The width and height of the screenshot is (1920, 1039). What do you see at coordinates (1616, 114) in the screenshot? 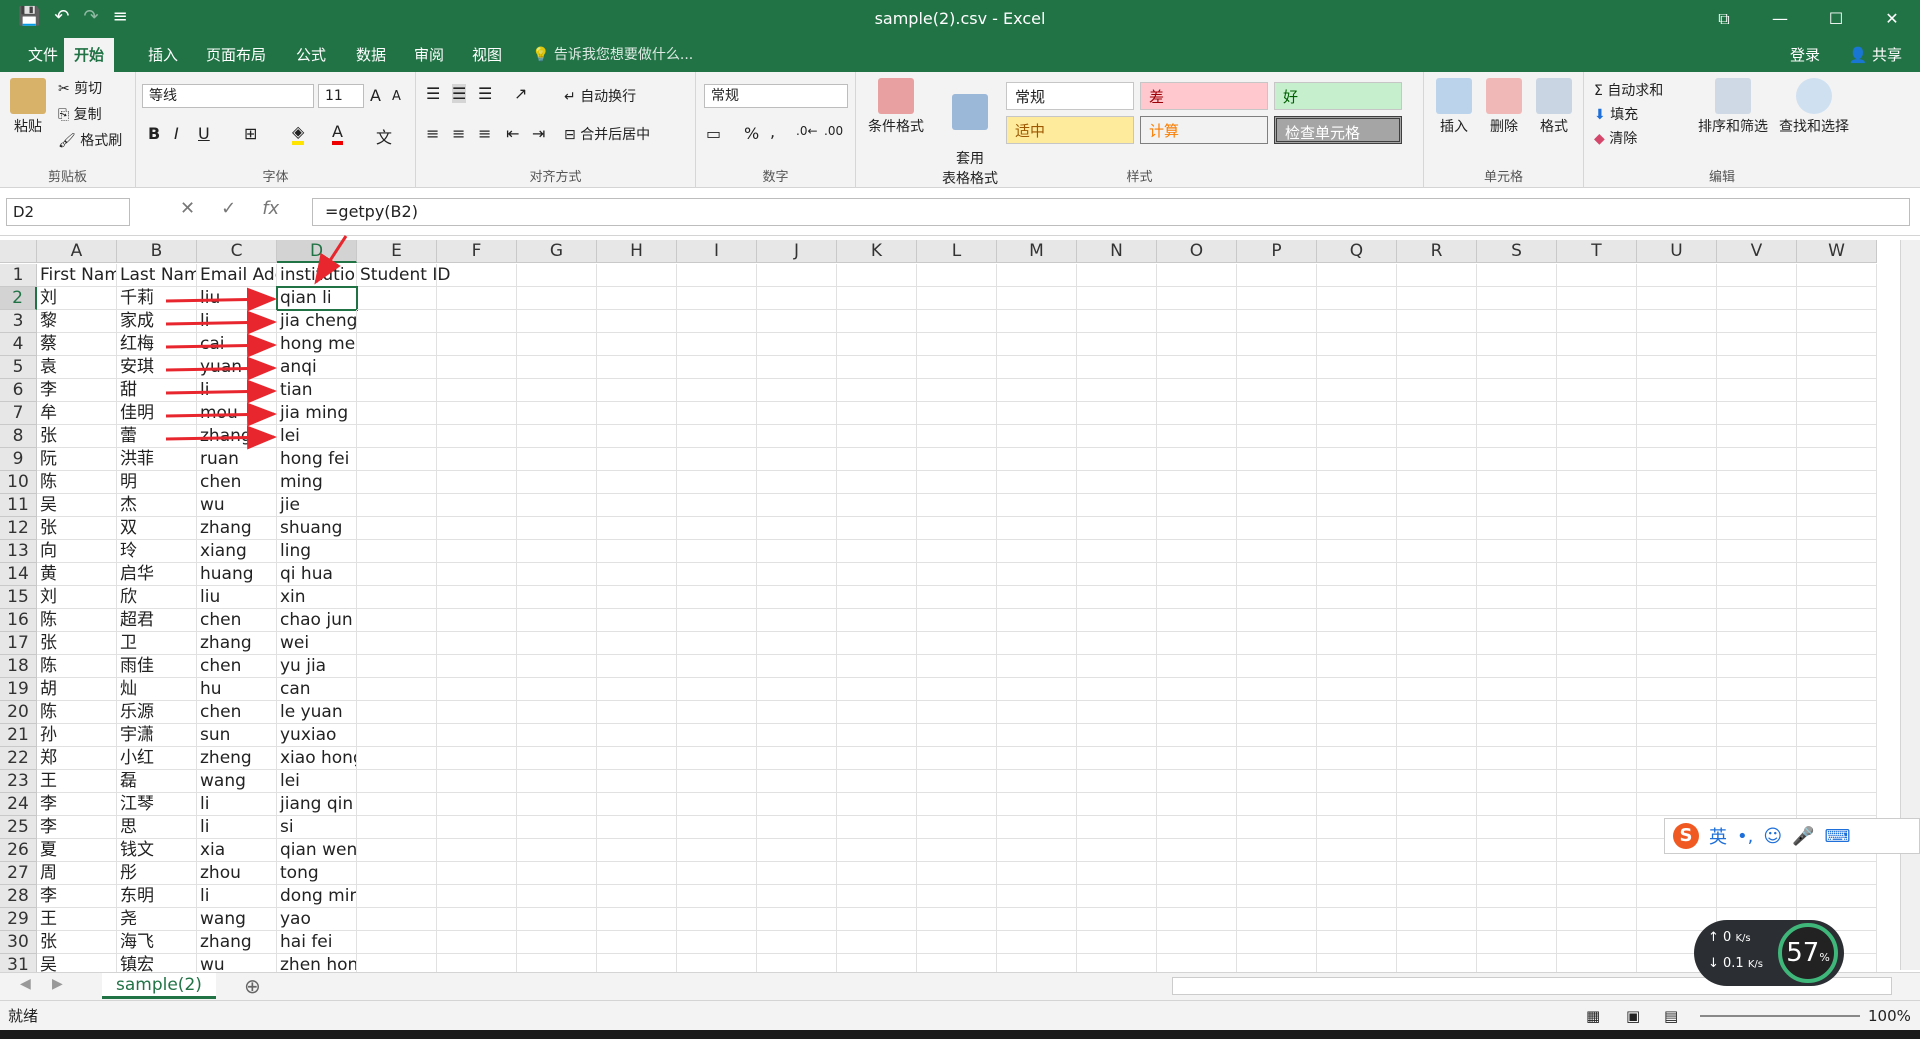
I see `fill-button: ⬇ 填充` at bounding box center [1616, 114].